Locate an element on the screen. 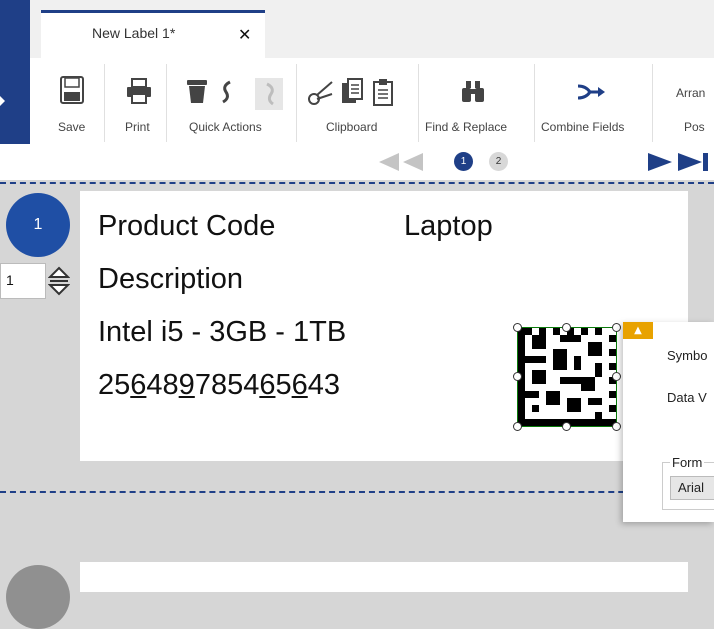 This screenshot has height=629, width=714. save-button: Save is located at coordinates (71, 127).